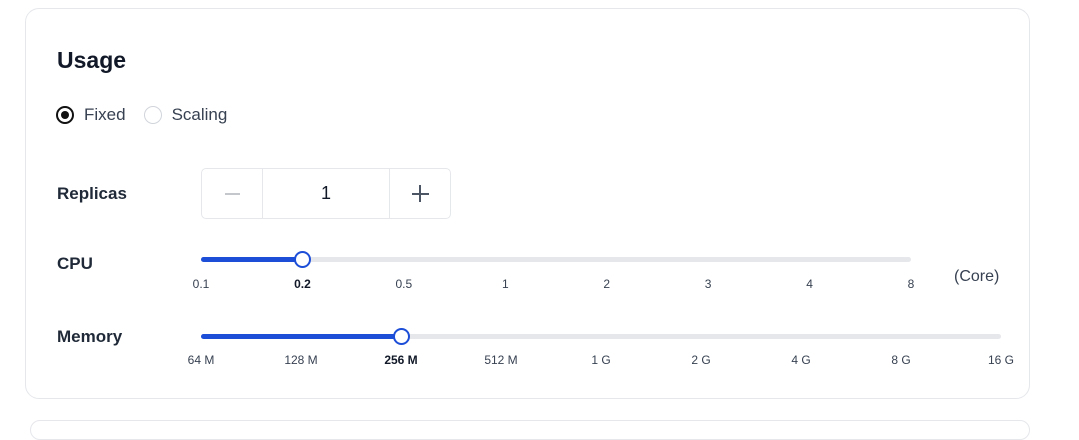 The image size is (1079, 440). Describe the element at coordinates (201, 284) in the screenshot. I see `cpu-tick-label: 0.1` at that location.